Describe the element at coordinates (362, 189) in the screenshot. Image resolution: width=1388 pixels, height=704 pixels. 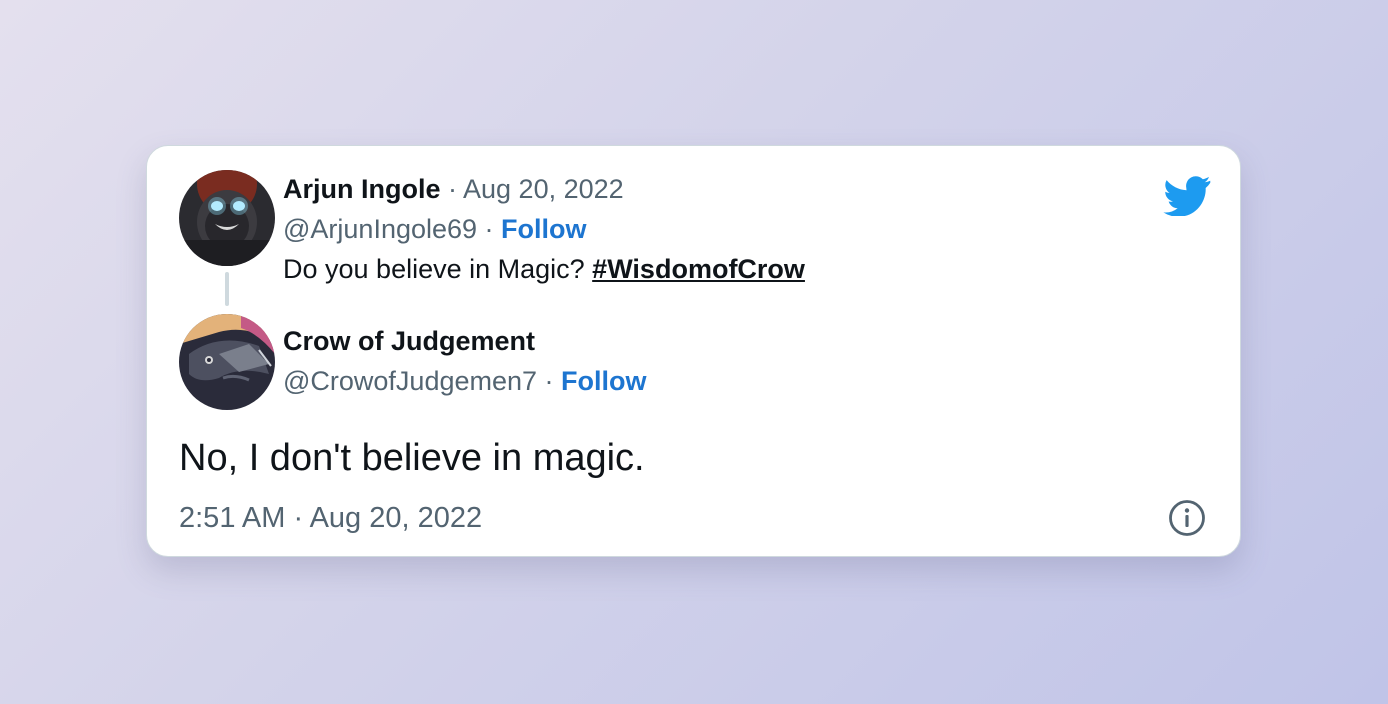
I see `author-name: Arjun Ingole` at that location.